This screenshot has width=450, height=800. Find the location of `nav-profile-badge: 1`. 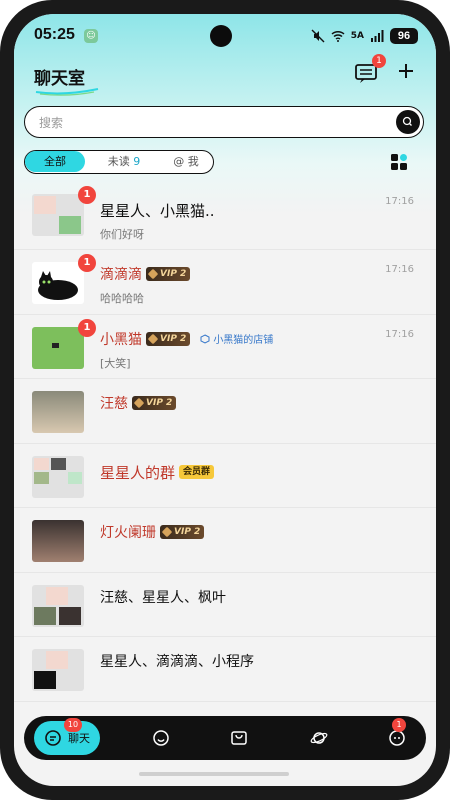

nav-profile-badge: 1 is located at coordinates (399, 725).